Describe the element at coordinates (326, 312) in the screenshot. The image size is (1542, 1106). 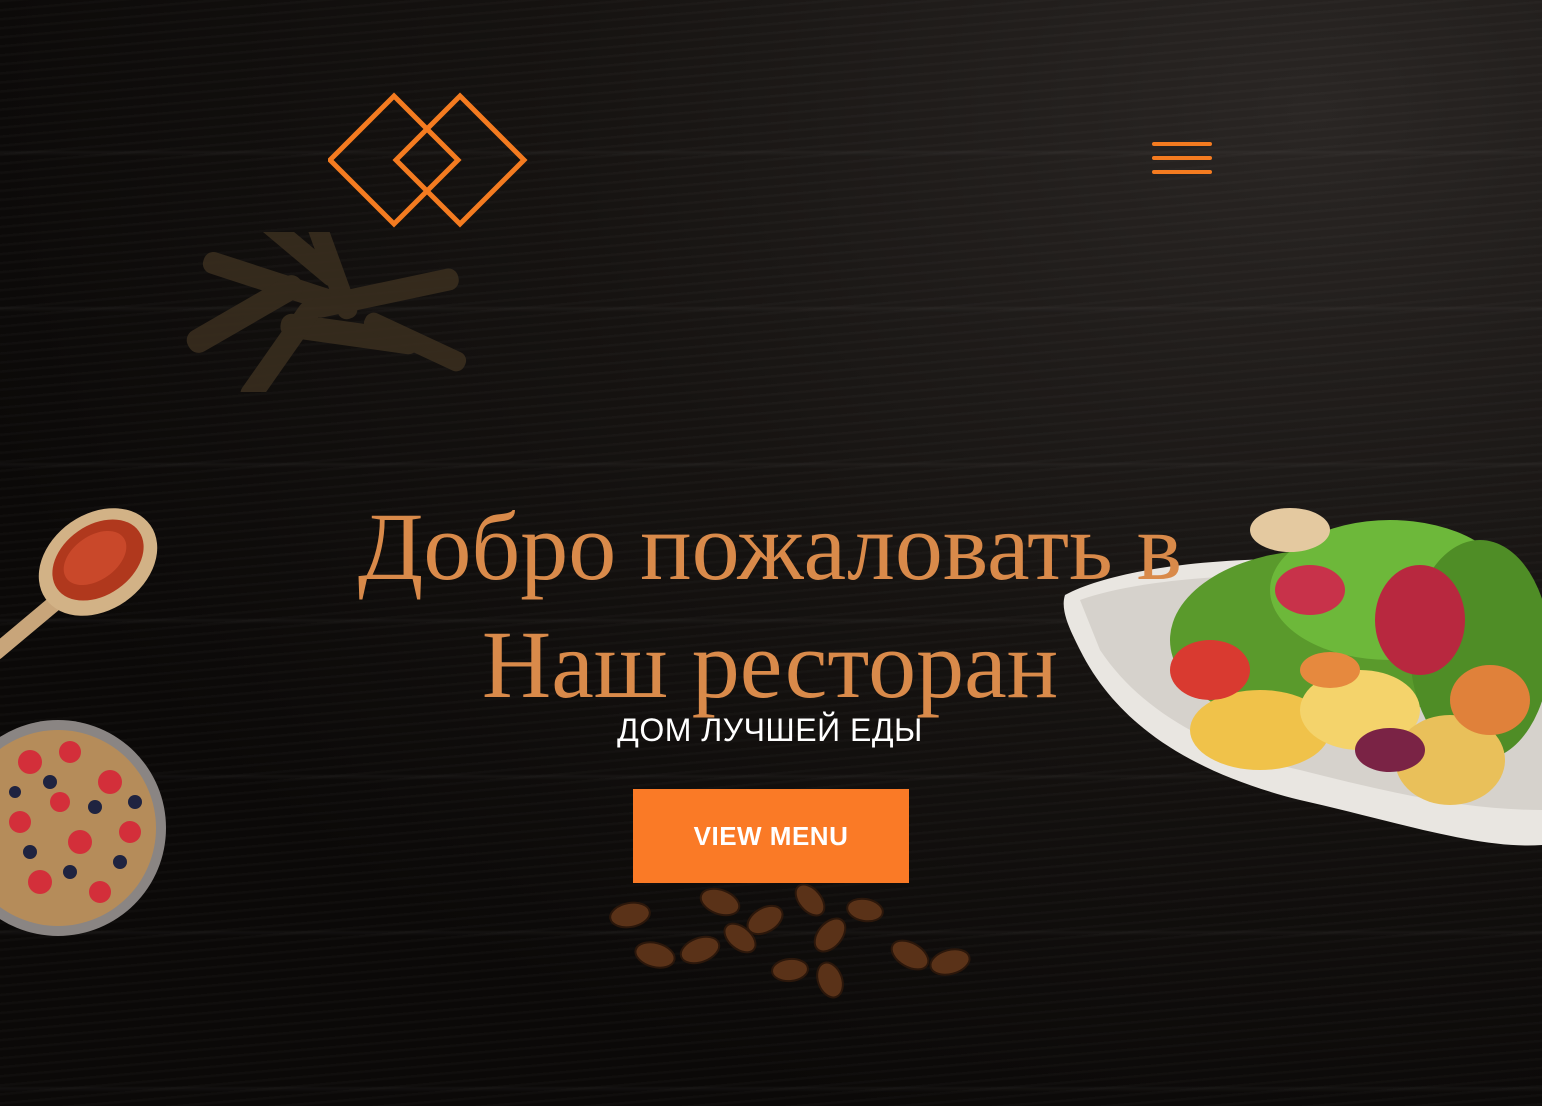
I see `fries-image` at that location.